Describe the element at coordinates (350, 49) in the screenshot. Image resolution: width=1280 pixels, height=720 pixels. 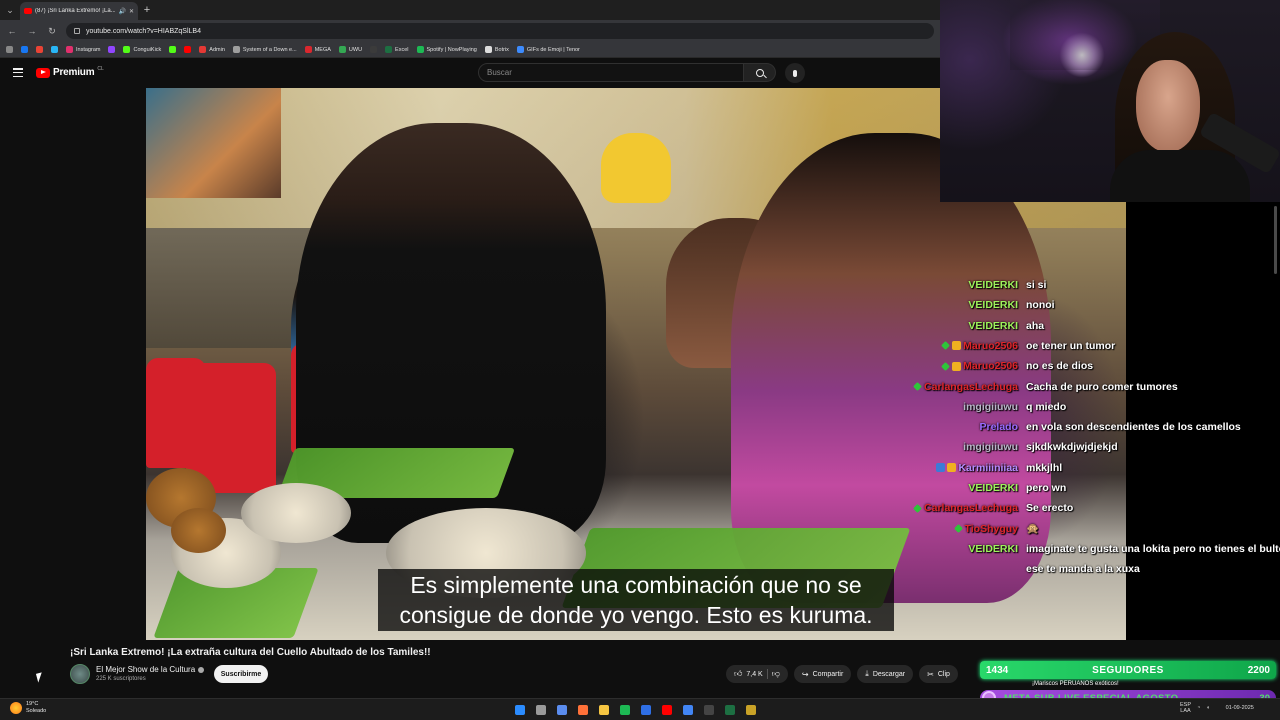
I see `bookmark-item: UWU` at that location.